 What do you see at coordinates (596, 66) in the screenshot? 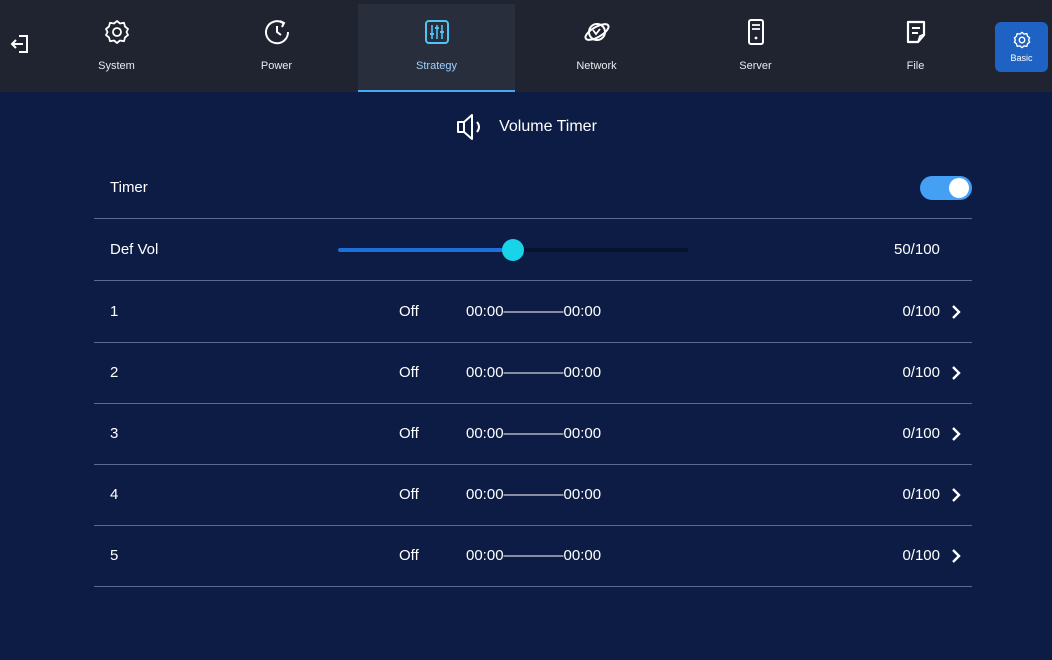
I see `tab-label: Network` at bounding box center [596, 66].